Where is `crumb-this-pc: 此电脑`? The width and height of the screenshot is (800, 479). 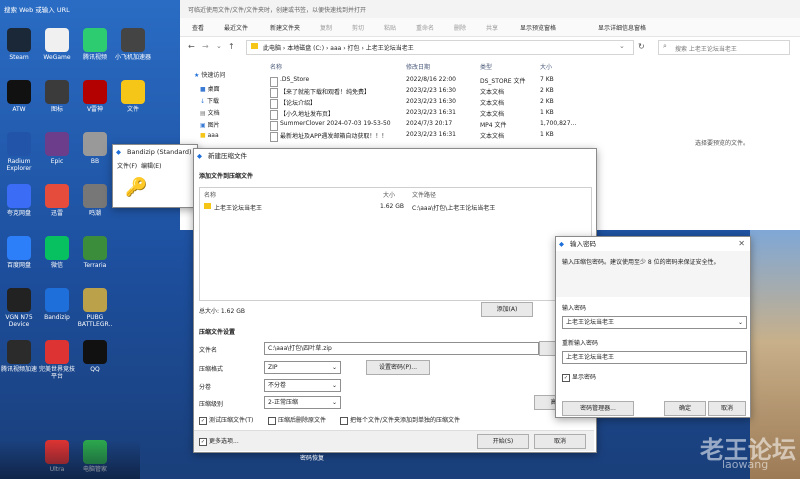 crumb-this-pc: 此电脑 is located at coordinates (272, 48).